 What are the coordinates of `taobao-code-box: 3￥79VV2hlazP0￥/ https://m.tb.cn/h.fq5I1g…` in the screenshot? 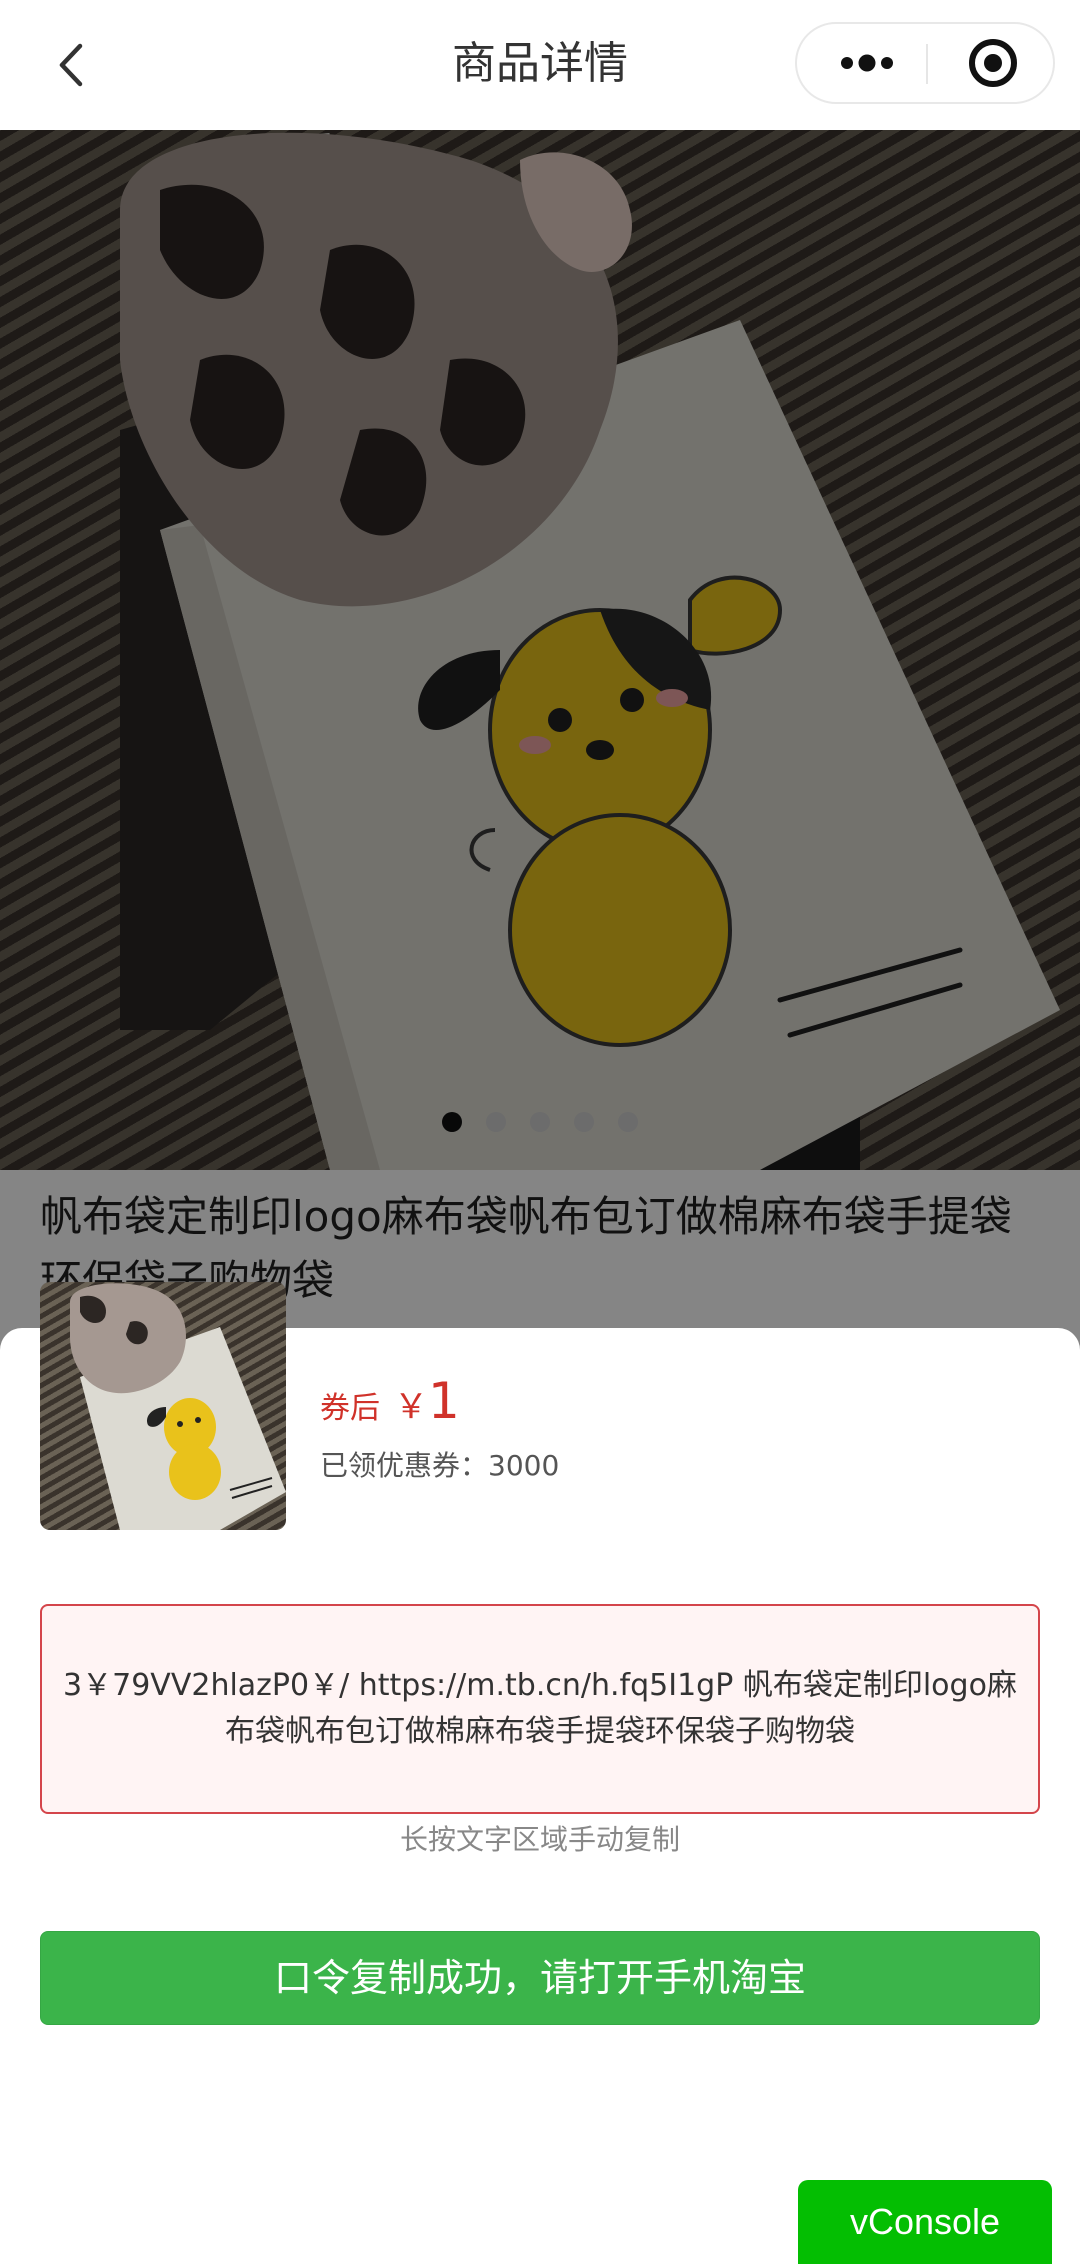 It's located at (540, 1709).